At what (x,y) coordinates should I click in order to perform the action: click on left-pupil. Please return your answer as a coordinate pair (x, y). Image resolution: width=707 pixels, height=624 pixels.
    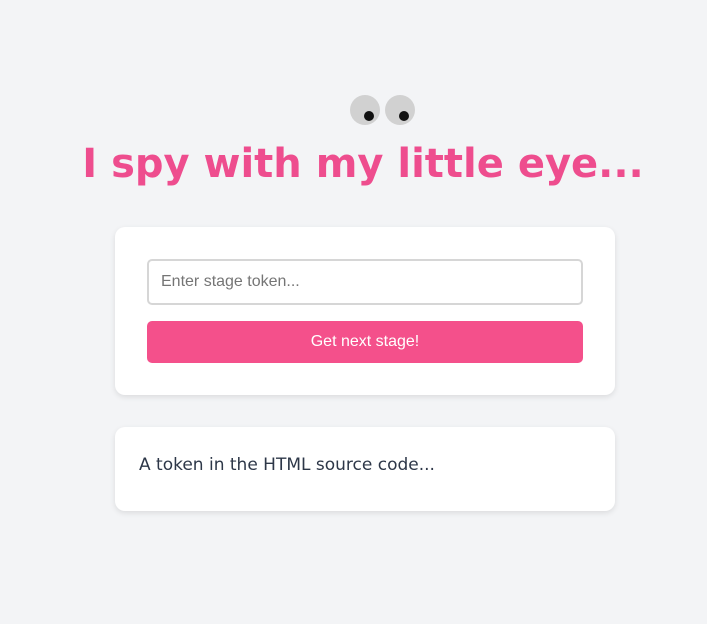
    Looking at the image, I should click on (369, 116).